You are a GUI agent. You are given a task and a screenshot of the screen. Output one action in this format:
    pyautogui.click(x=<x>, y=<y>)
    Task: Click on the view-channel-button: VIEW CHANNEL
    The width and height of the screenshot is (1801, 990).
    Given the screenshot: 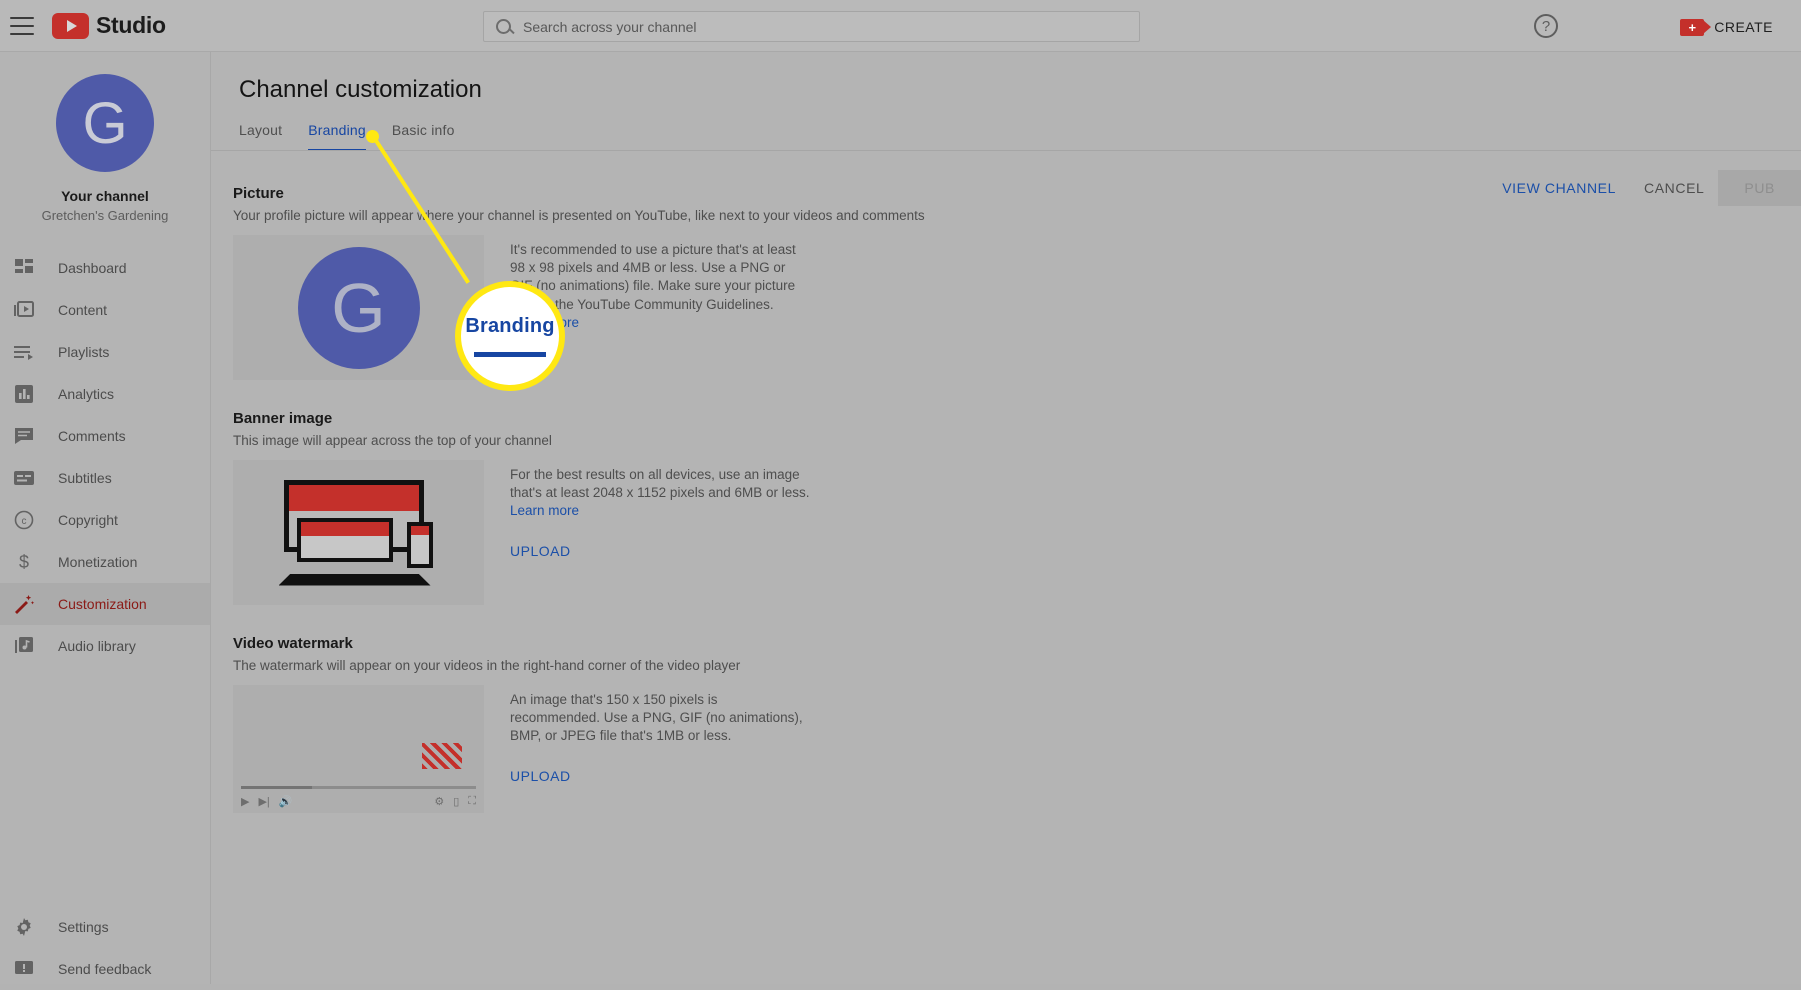 What is the action you would take?
    pyautogui.click(x=1559, y=188)
    